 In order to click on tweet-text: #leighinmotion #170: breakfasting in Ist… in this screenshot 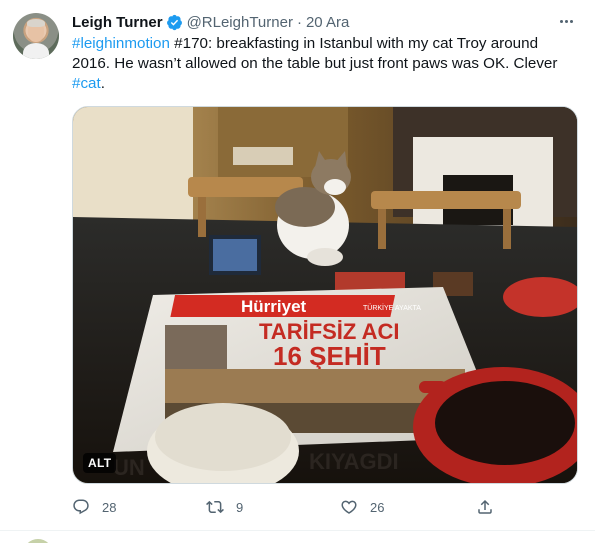, I will do `click(322, 64)`.